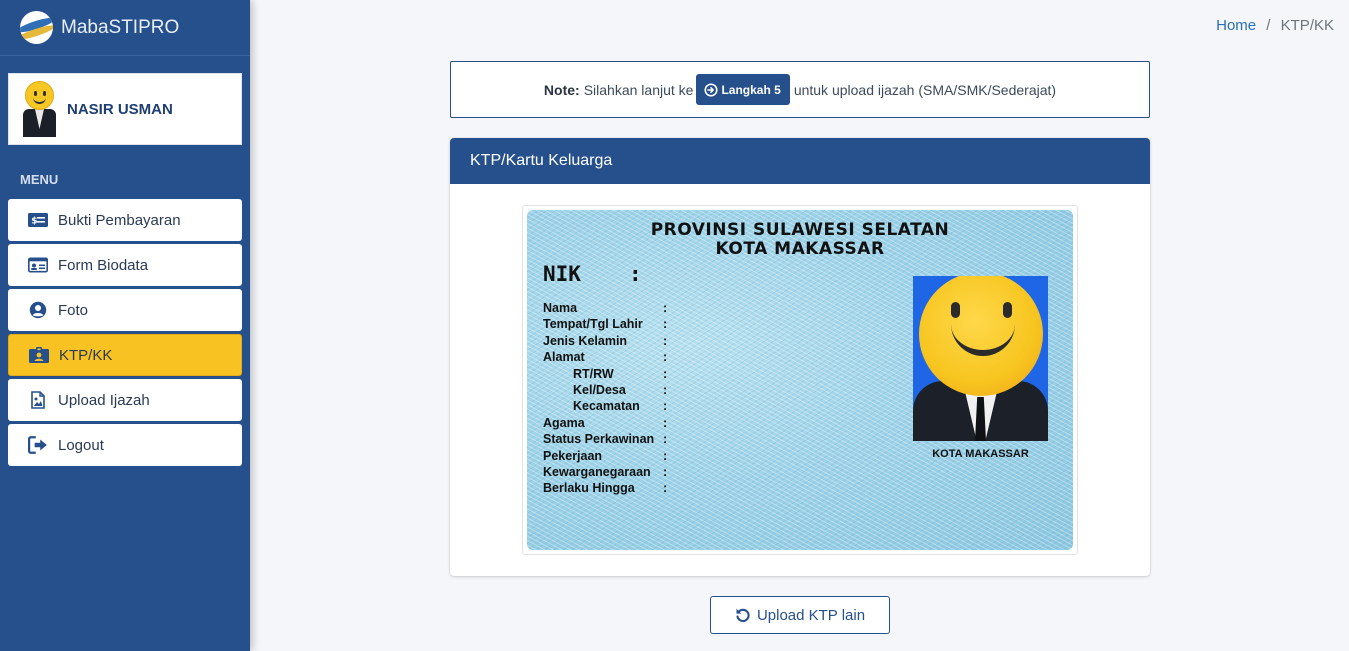 This screenshot has height=651, width=1349. Describe the element at coordinates (119, 220) in the screenshot. I see `sidebar-item-label: Bukti Pembayaran` at that location.